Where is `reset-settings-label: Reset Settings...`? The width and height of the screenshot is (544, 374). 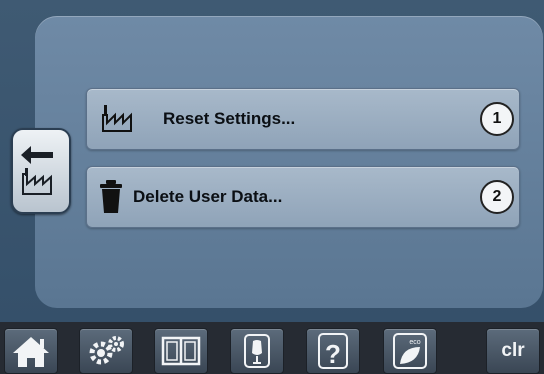
reset-settings-label: Reset Settings... is located at coordinates (229, 118).